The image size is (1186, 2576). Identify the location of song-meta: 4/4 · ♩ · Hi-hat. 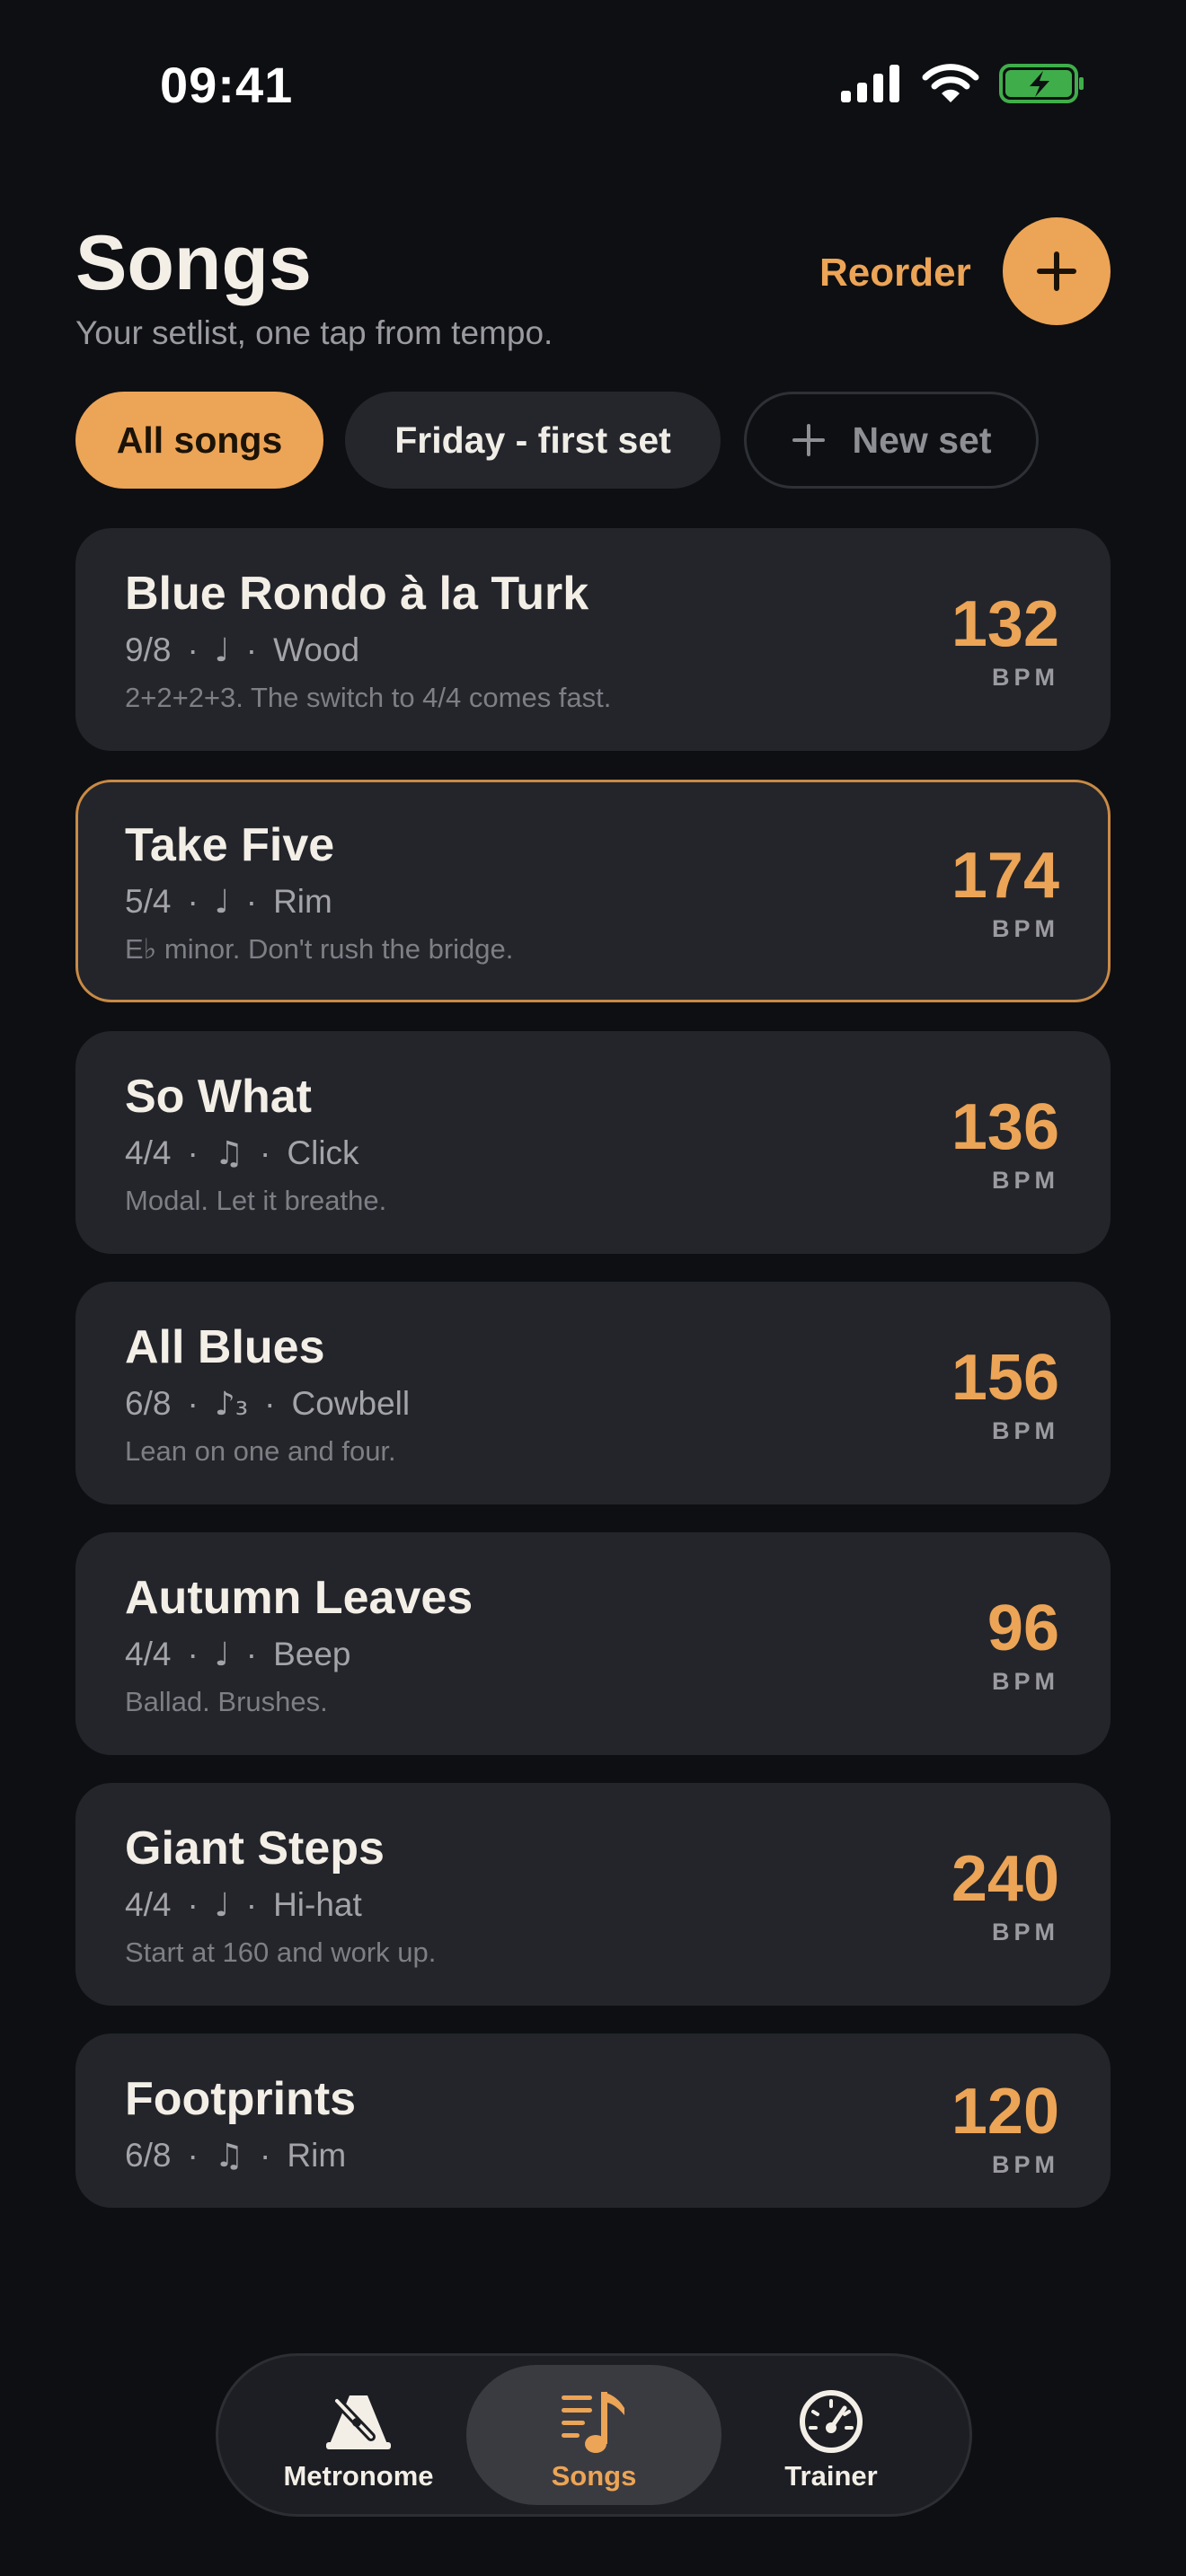
(243, 1905).